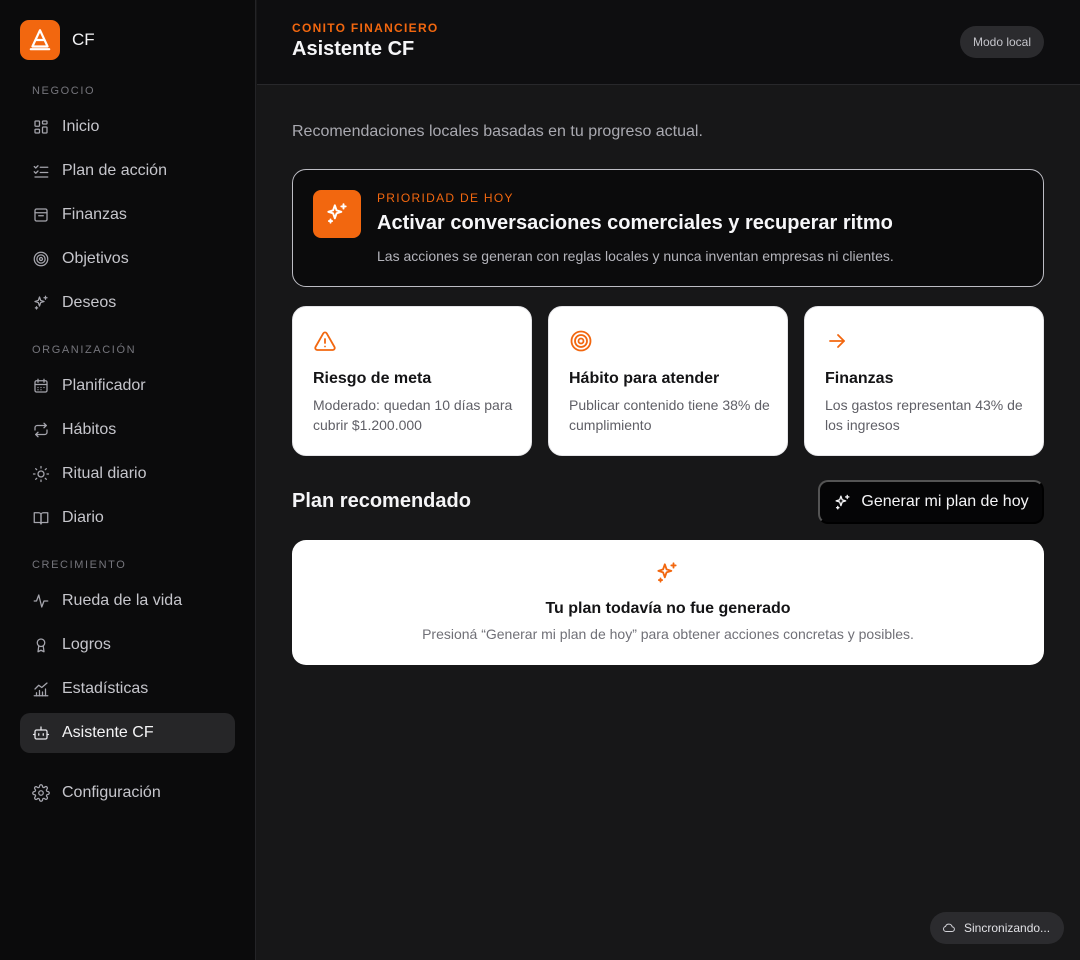 Image resolution: width=1080 pixels, height=960 pixels. What do you see at coordinates (40, 40) in the screenshot?
I see `cone-icon` at bounding box center [40, 40].